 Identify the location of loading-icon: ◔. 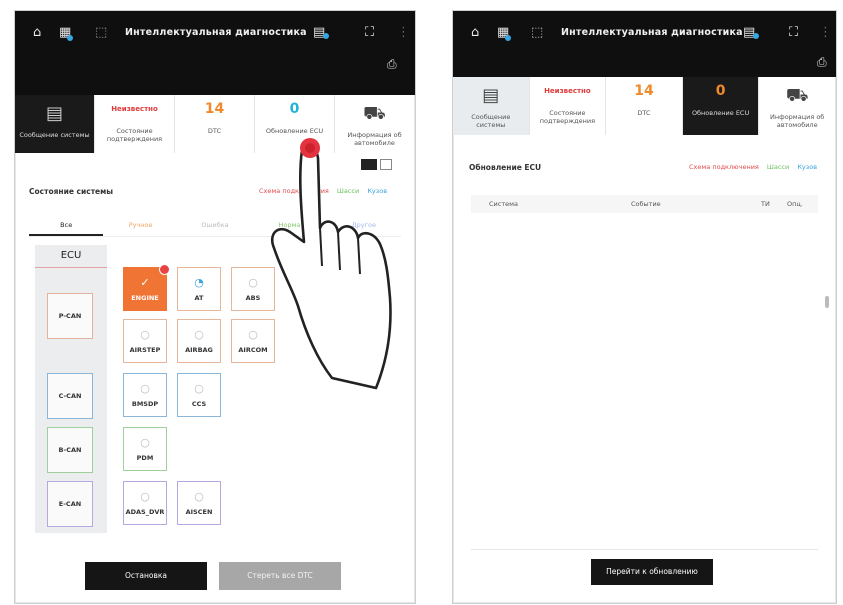
(199, 282).